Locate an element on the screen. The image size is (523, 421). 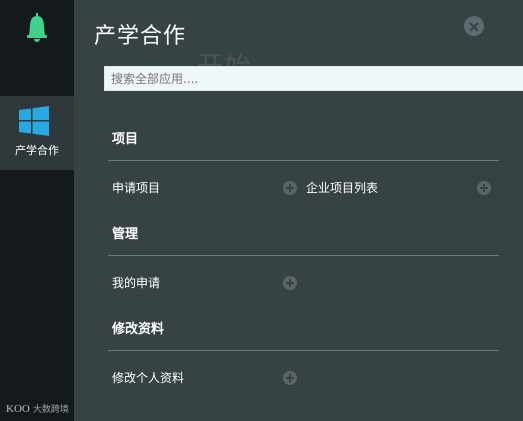
brand-name: 大数跨境 is located at coordinates (50, 410).